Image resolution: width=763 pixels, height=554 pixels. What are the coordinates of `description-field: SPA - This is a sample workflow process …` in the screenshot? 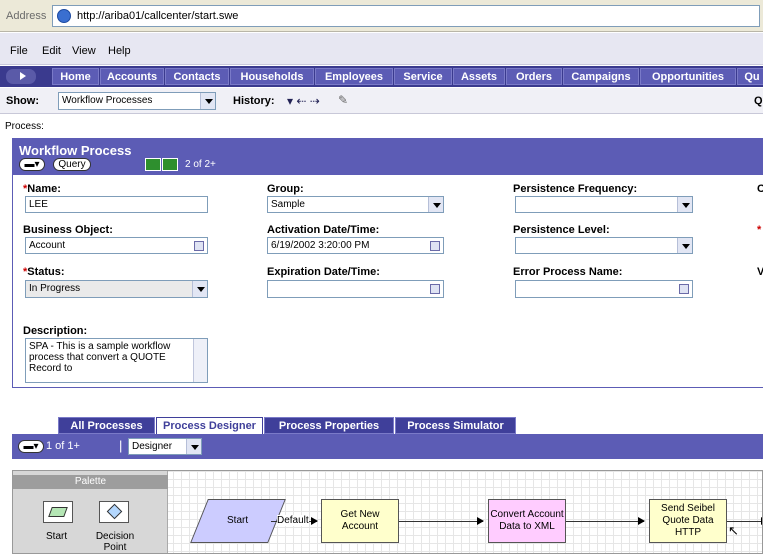 It's located at (116, 360).